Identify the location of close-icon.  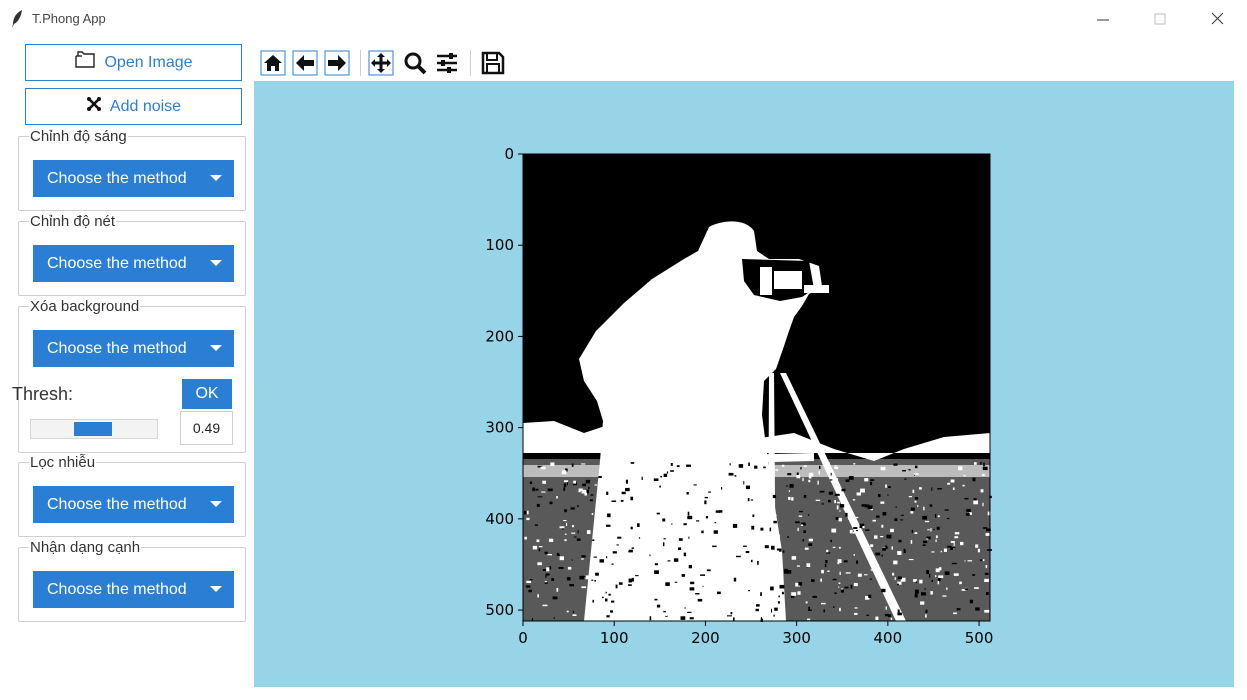
(1217, 19).